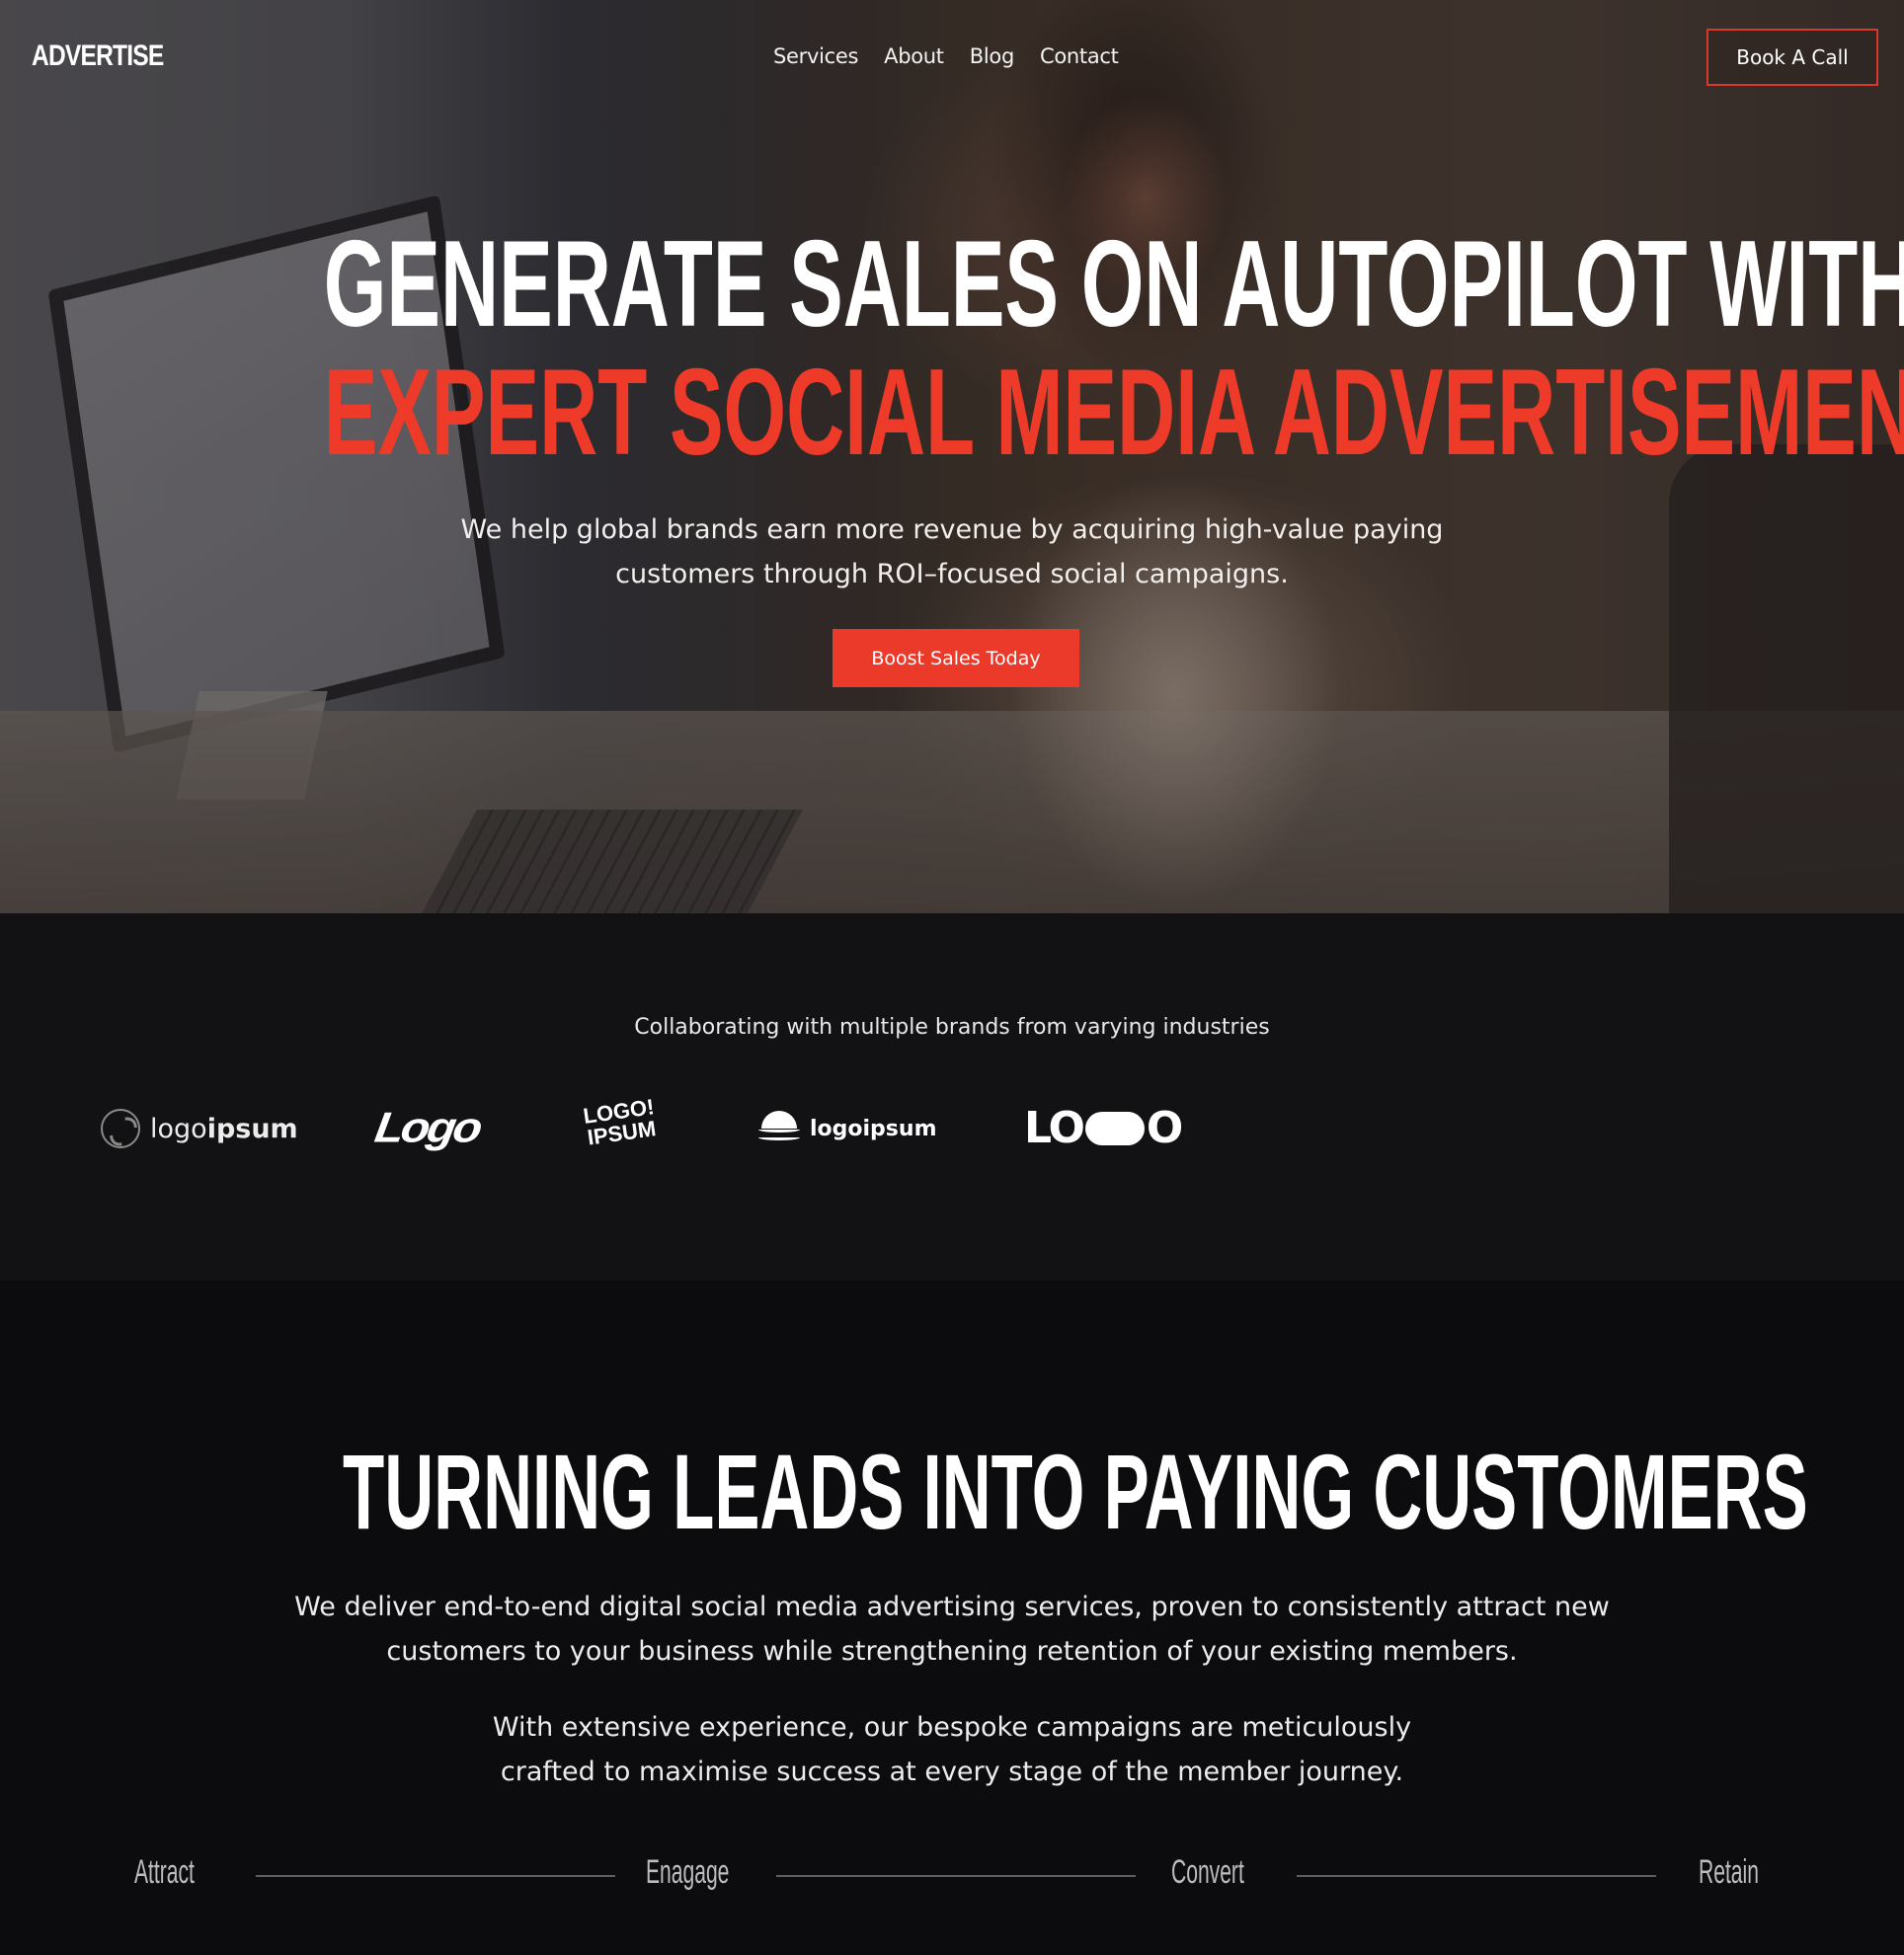 The height and width of the screenshot is (1955, 1904). I want to click on nav-link-contact: Contact, so click(1079, 56).